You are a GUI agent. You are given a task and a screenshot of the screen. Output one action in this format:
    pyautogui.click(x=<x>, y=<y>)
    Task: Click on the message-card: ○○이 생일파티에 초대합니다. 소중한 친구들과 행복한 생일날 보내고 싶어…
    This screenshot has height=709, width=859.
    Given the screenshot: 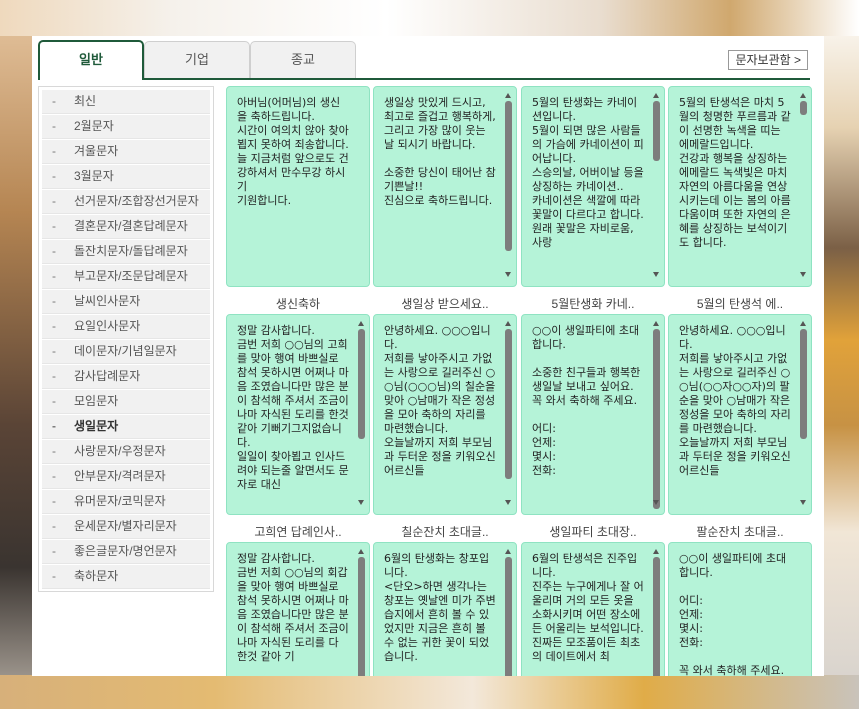 What is the action you would take?
    pyautogui.click(x=593, y=427)
    